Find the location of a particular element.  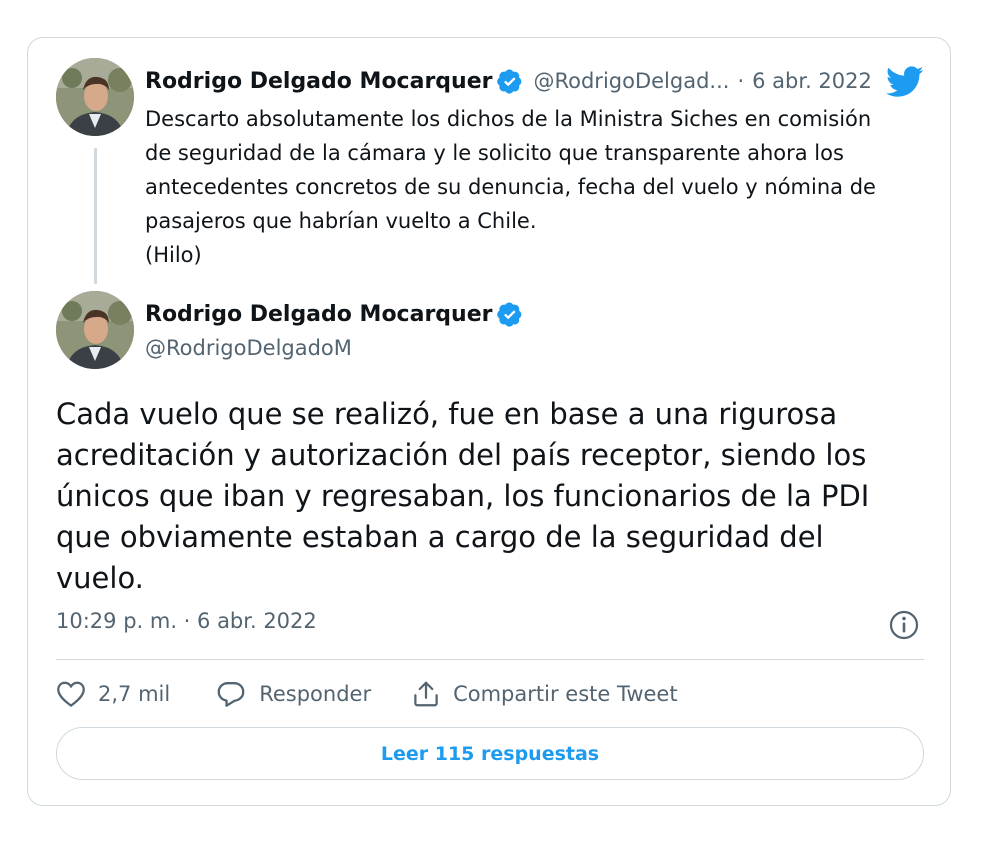

like-count: 2,7 mil is located at coordinates (134, 694).